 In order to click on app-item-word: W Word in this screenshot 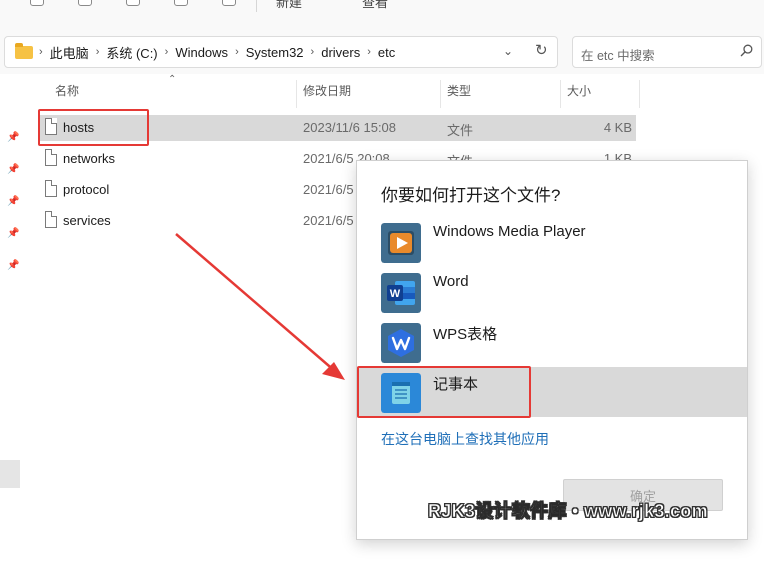, I will do `click(552, 292)`.